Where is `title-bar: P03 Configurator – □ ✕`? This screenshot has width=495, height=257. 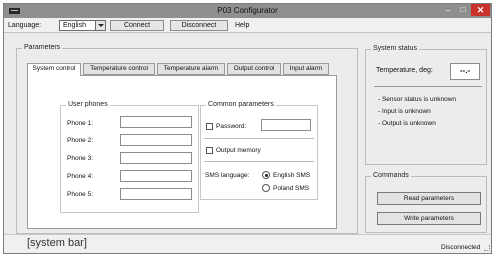
title-bar: P03 Configurator – □ ✕ is located at coordinates (247, 11).